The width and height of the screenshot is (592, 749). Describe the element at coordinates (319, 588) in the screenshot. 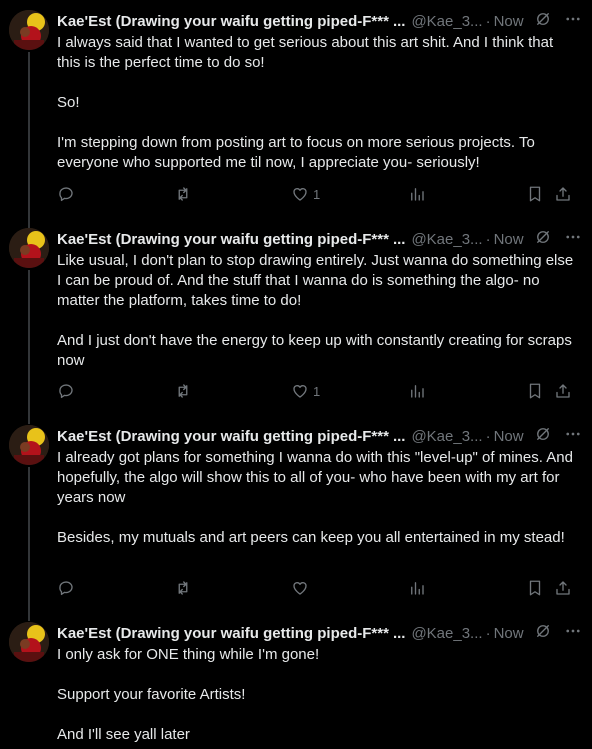

I see `action-bar` at that location.